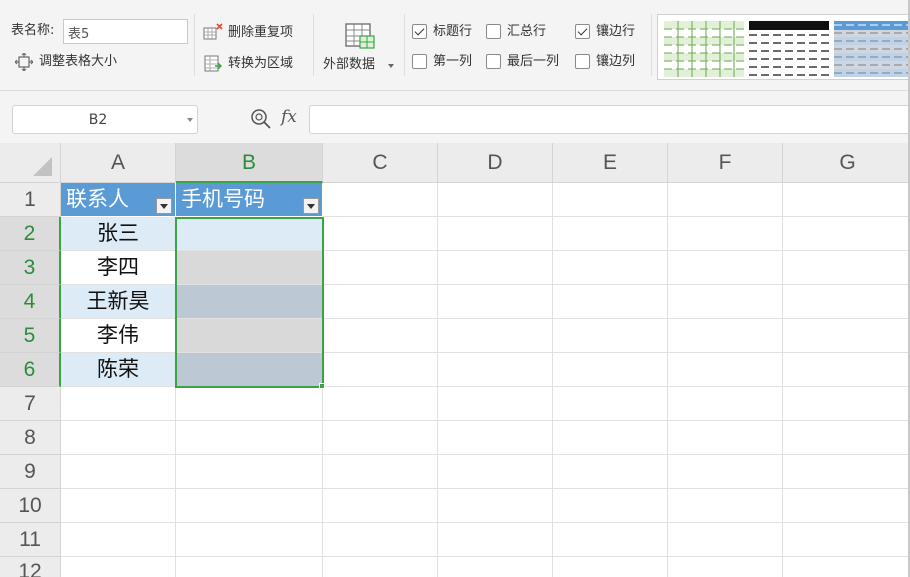 The image size is (910, 577). Describe the element at coordinates (255, 33) in the screenshot. I see `remove-duplicates-button: 删除重复项` at that location.